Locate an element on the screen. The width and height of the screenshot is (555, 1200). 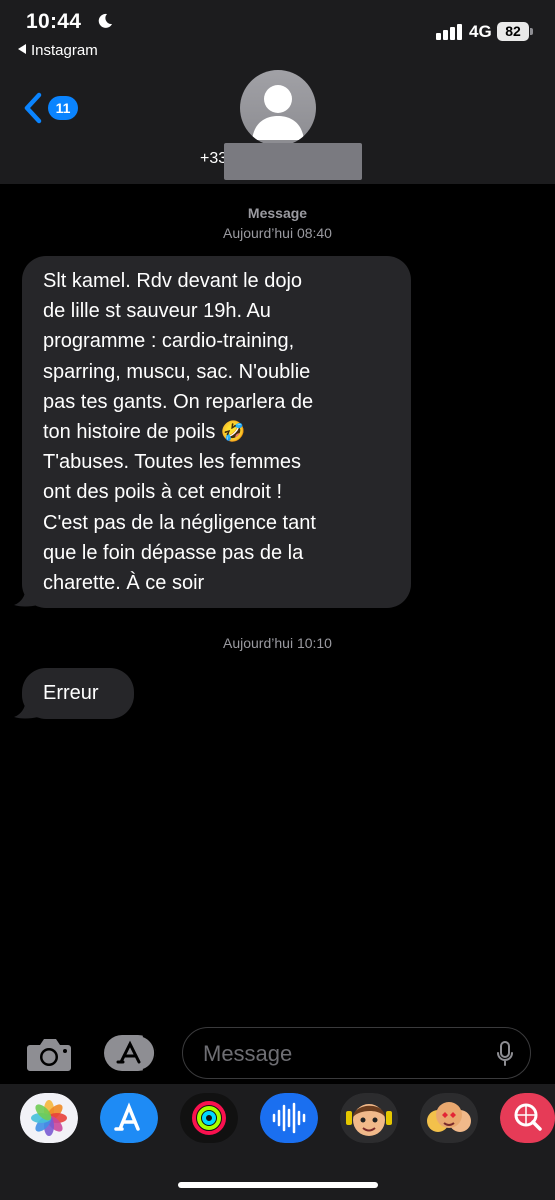
redaction-box is located at coordinates (293, 161).